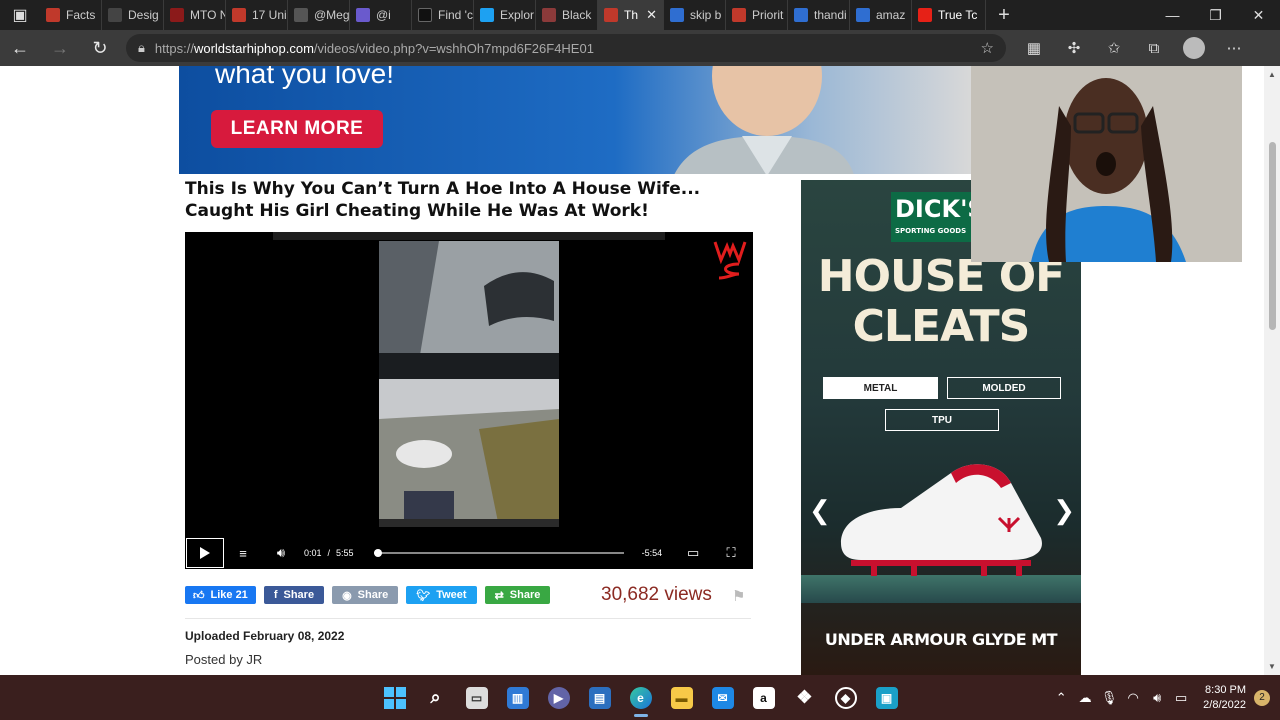 Image resolution: width=1280 pixels, height=720 pixels. Describe the element at coordinates (1224, 698) in the screenshot. I see `clock: 8:30 PM 2/8/2022` at that location.